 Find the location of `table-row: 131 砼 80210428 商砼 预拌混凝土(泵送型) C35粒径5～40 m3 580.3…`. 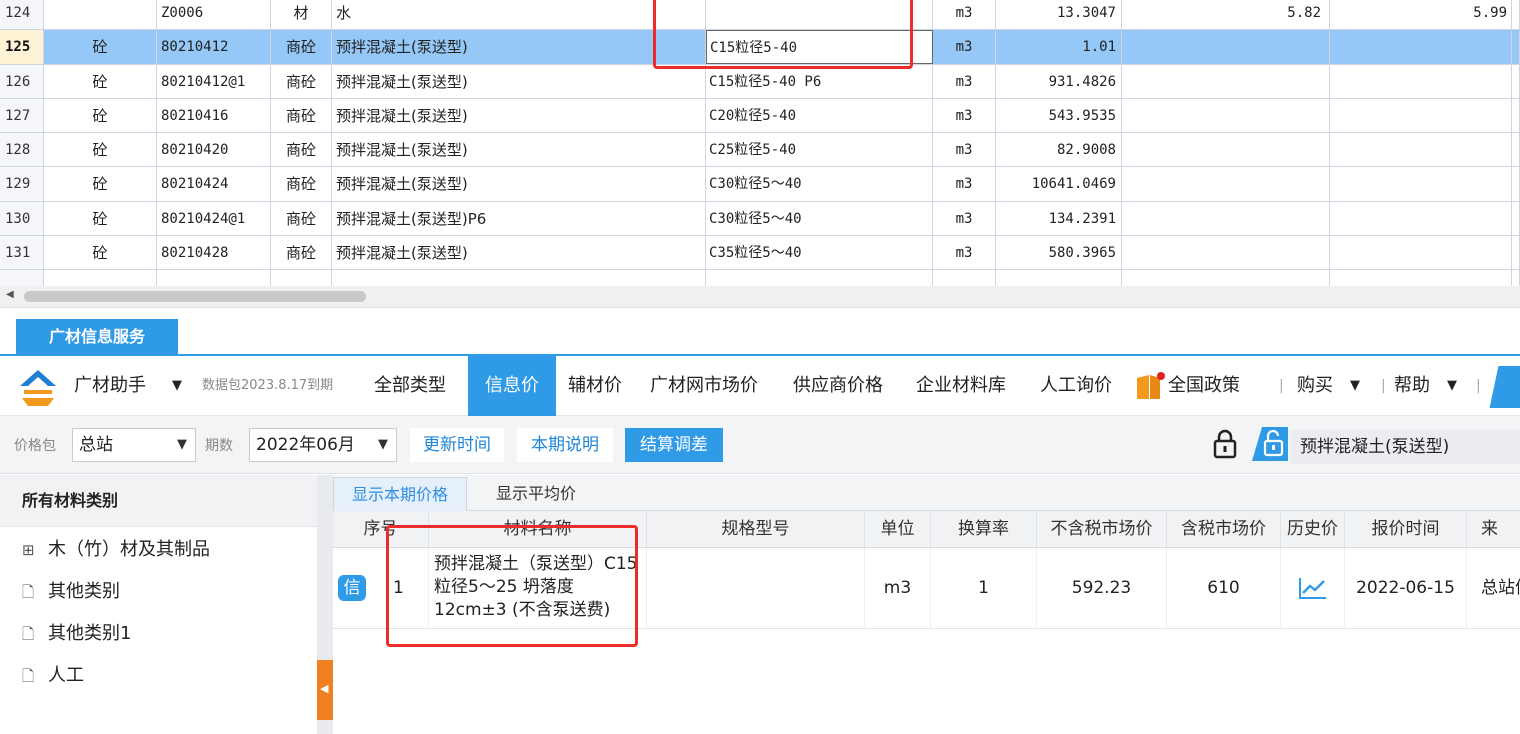

table-row: 131 砼 80210428 商砼 预拌混凝土(泵送型) C35粒径5～40 m3 580.3… is located at coordinates (760, 253).